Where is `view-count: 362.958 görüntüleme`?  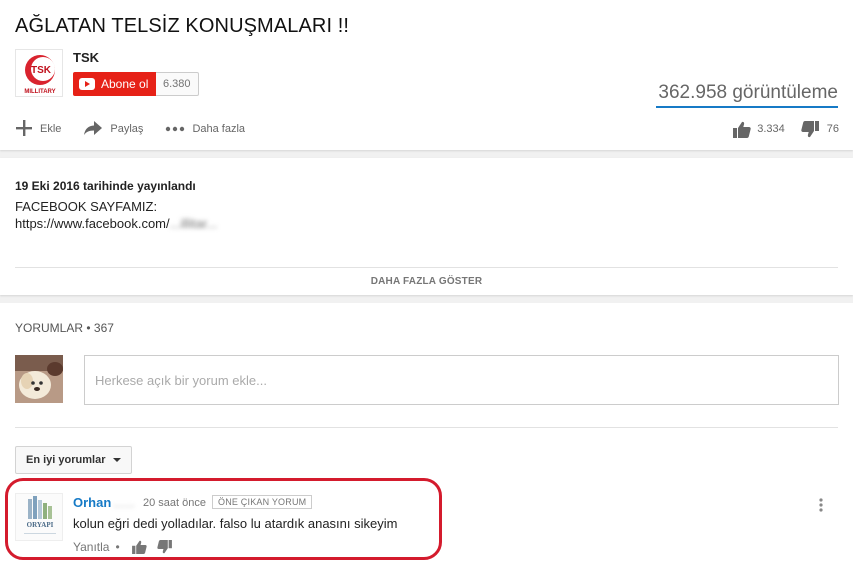
view-count: 362.958 görüntüleme is located at coordinates (748, 92).